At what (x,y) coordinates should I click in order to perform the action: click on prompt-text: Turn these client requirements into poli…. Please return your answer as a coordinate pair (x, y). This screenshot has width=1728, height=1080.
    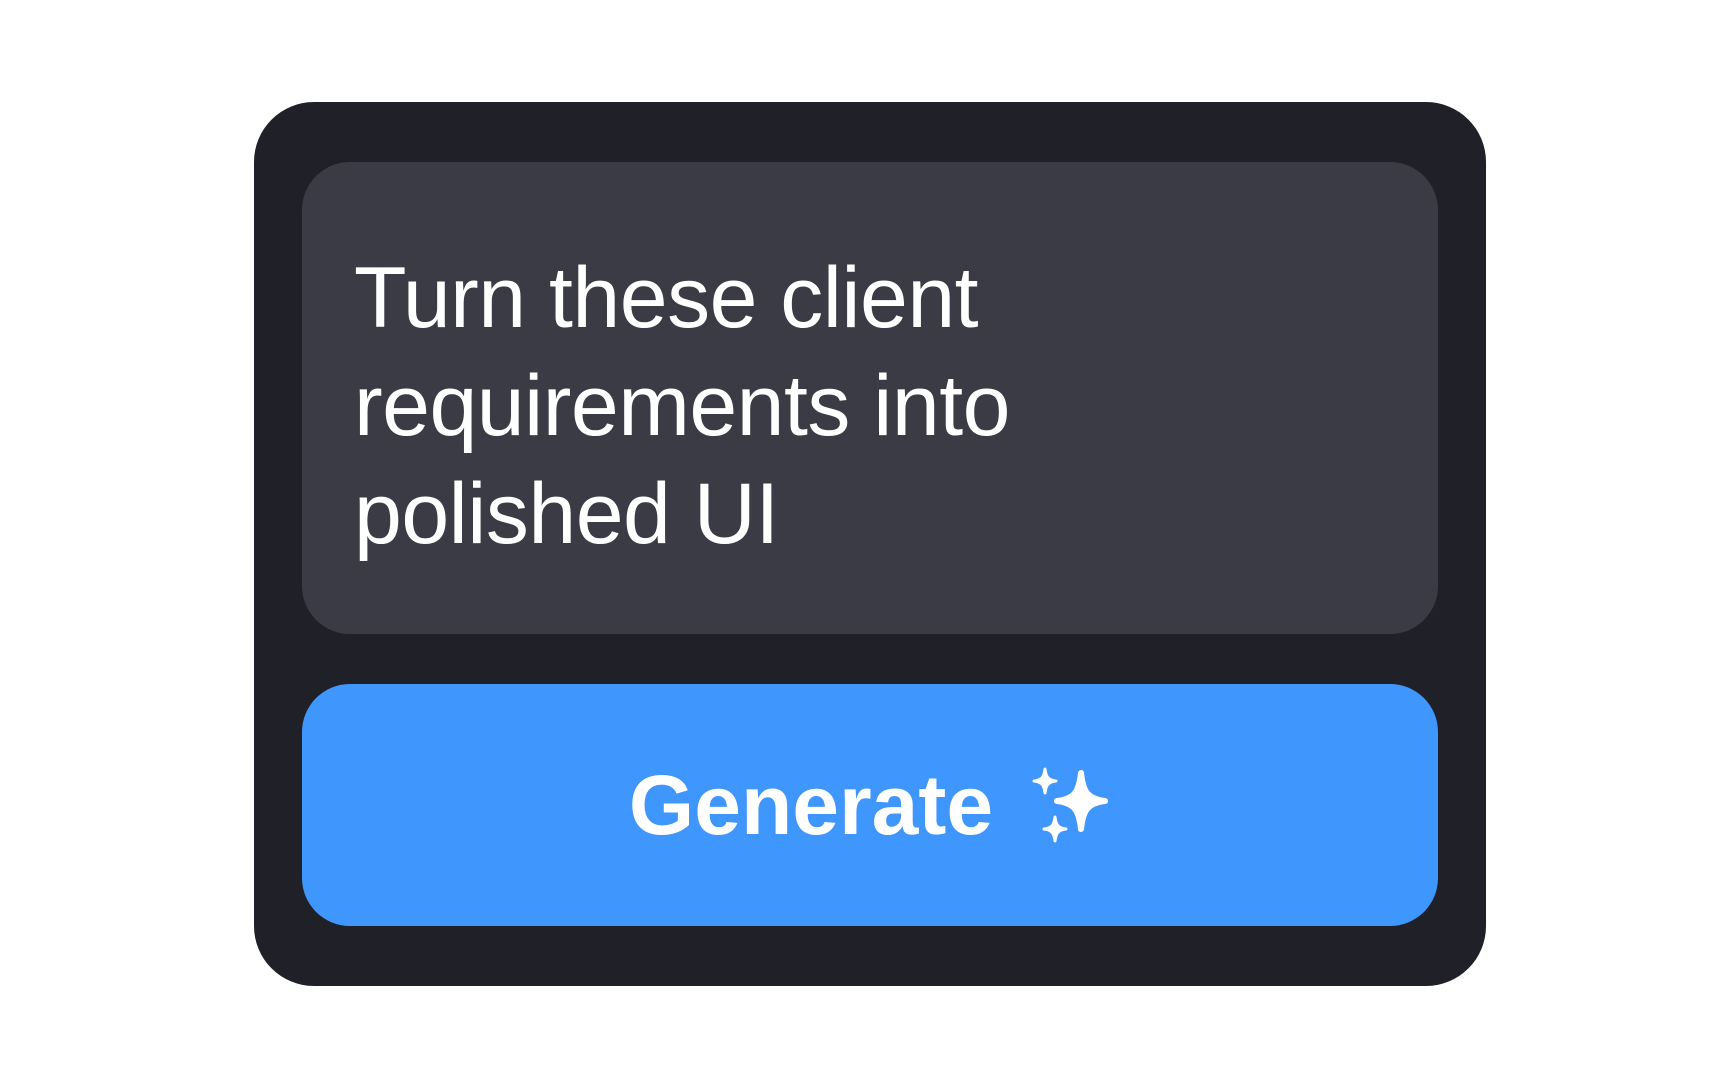
    Looking at the image, I should click on (682, 406).